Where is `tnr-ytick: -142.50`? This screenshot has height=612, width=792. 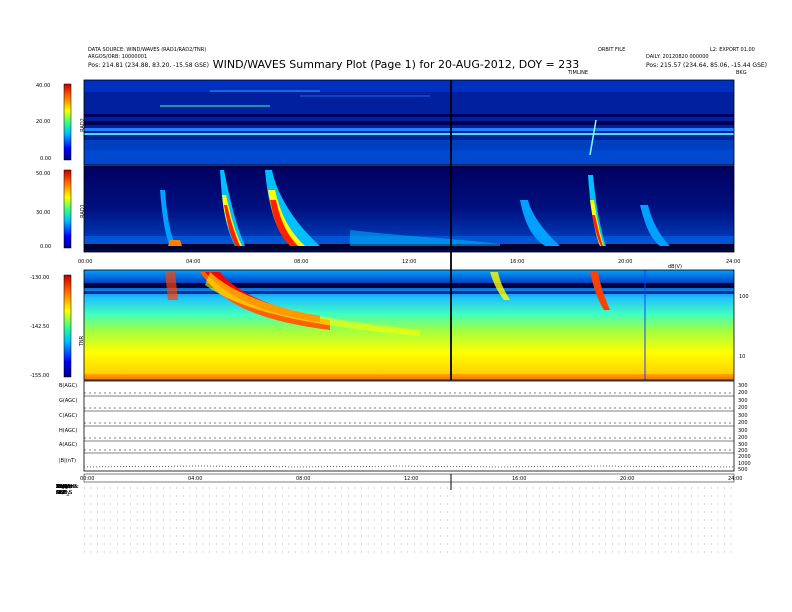 tnr-ytick: -142.50 is located at coordinates (40, 327).